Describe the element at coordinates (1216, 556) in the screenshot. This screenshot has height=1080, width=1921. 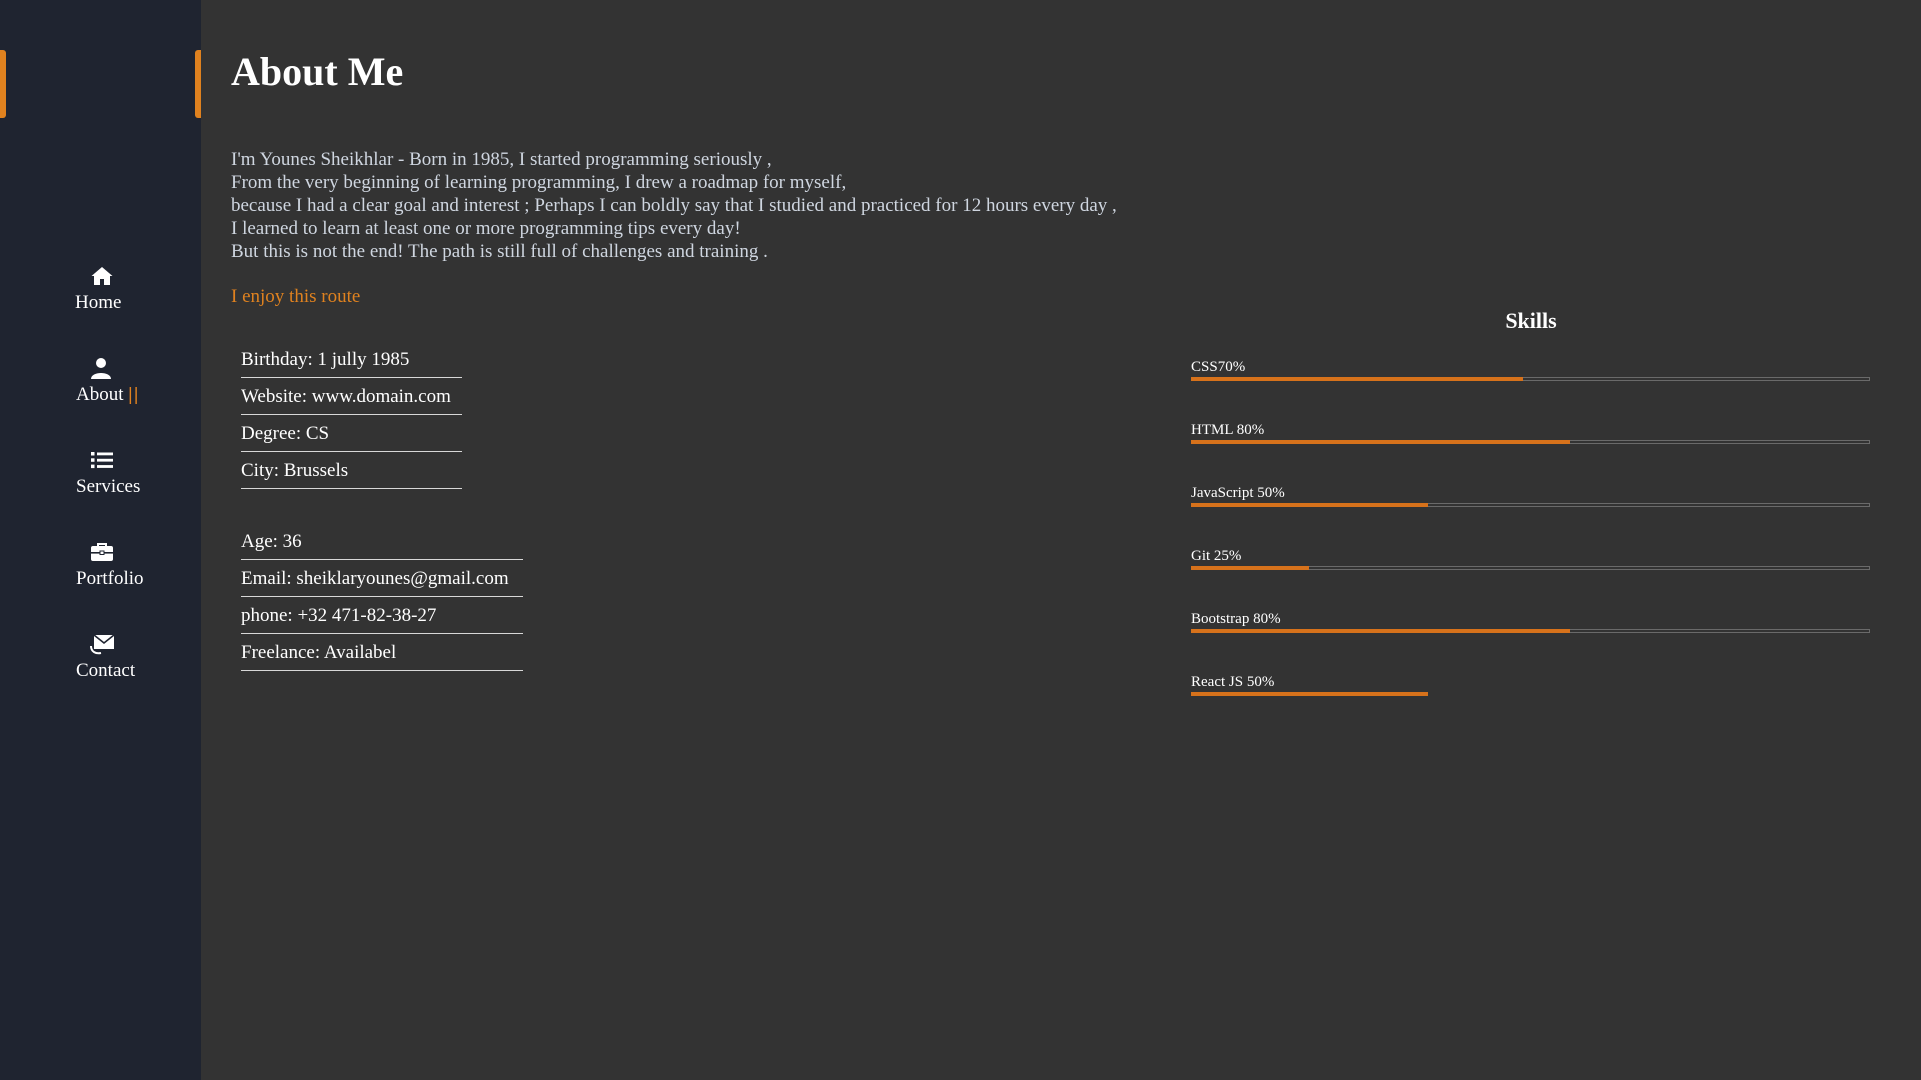
I see `skill-label: Git 25%` at that location.